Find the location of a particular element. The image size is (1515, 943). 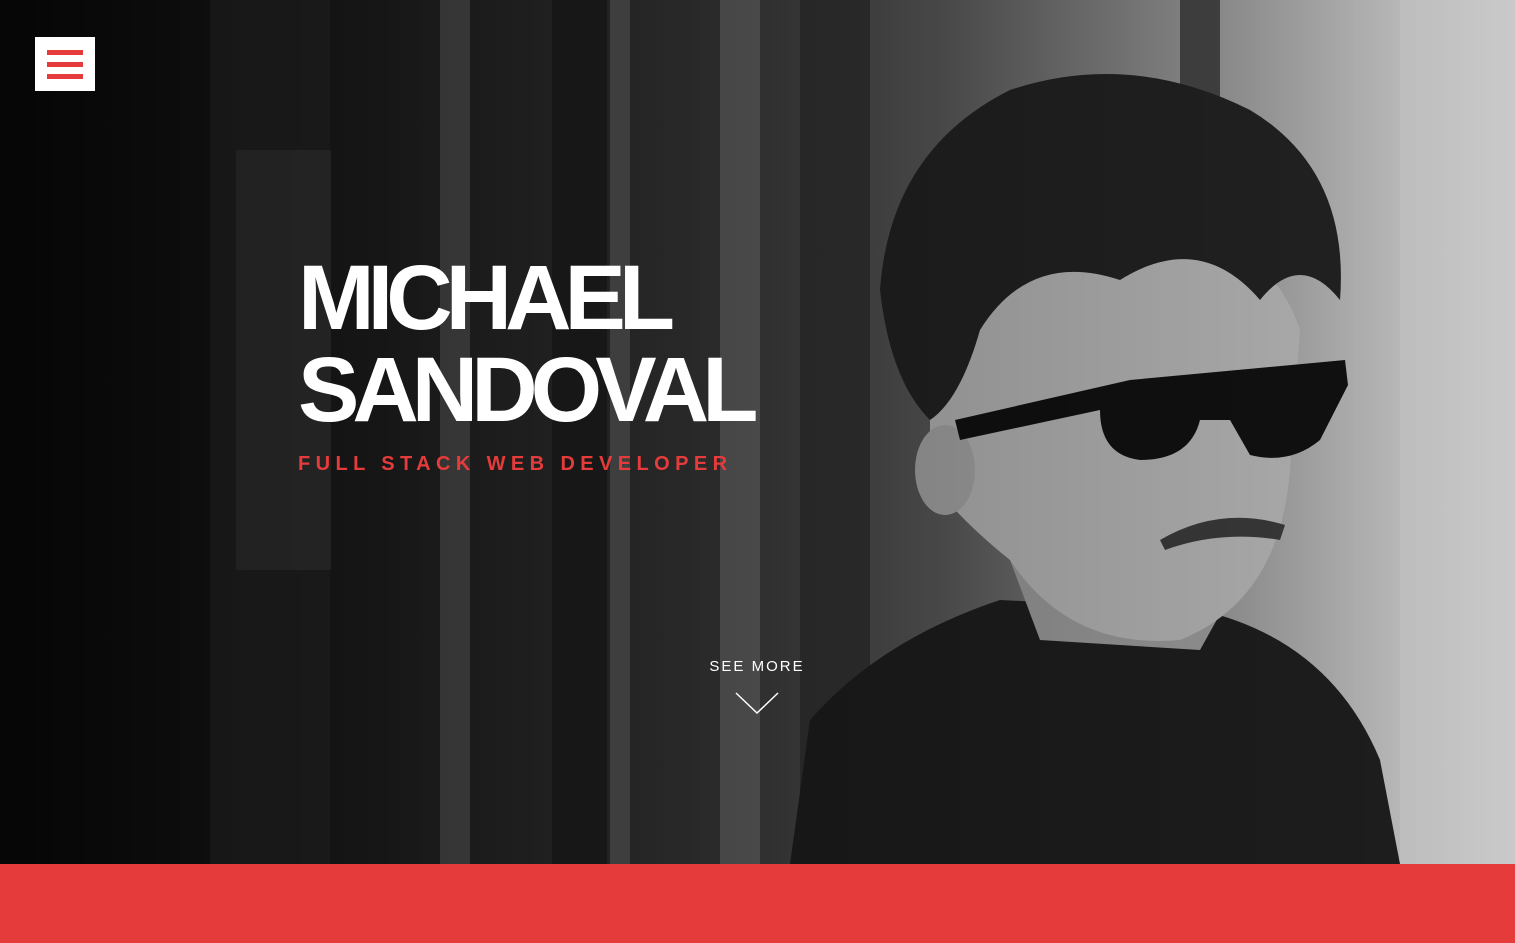

see-more-label: SEE MORE is located at coordinates (757, 666).